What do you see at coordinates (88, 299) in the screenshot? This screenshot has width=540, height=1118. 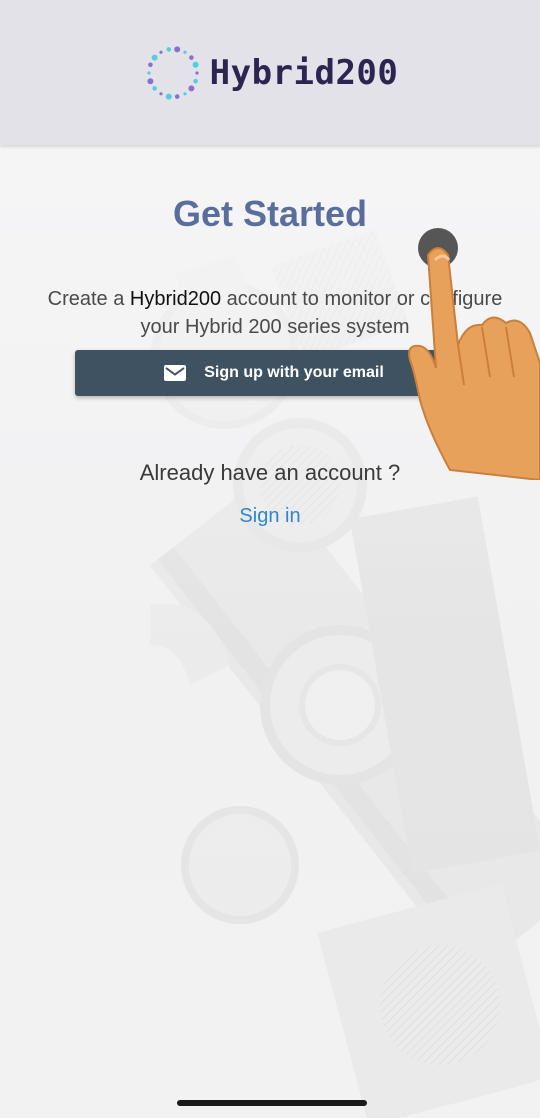 I see `description-prefix: Create a` at bounding box center [88, 299].